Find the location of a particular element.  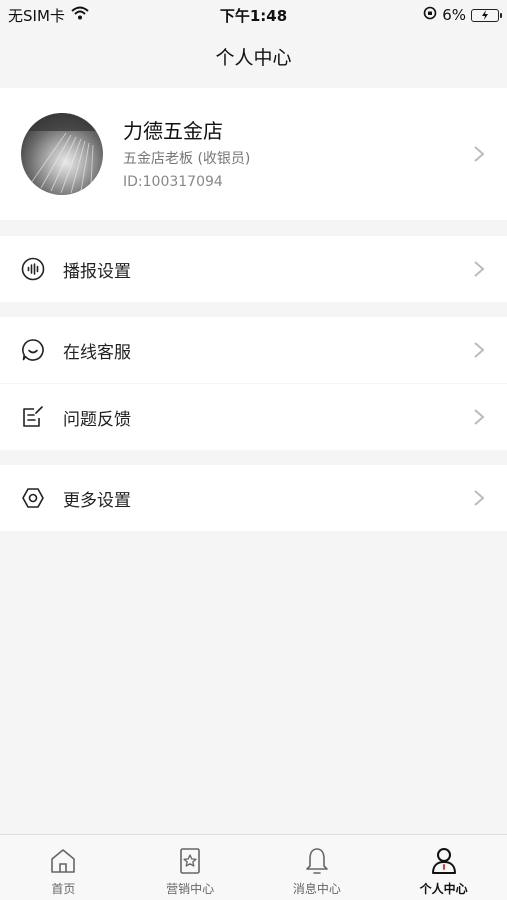

more-settings-label: 更多设置 is located at coordinates (97, 500).